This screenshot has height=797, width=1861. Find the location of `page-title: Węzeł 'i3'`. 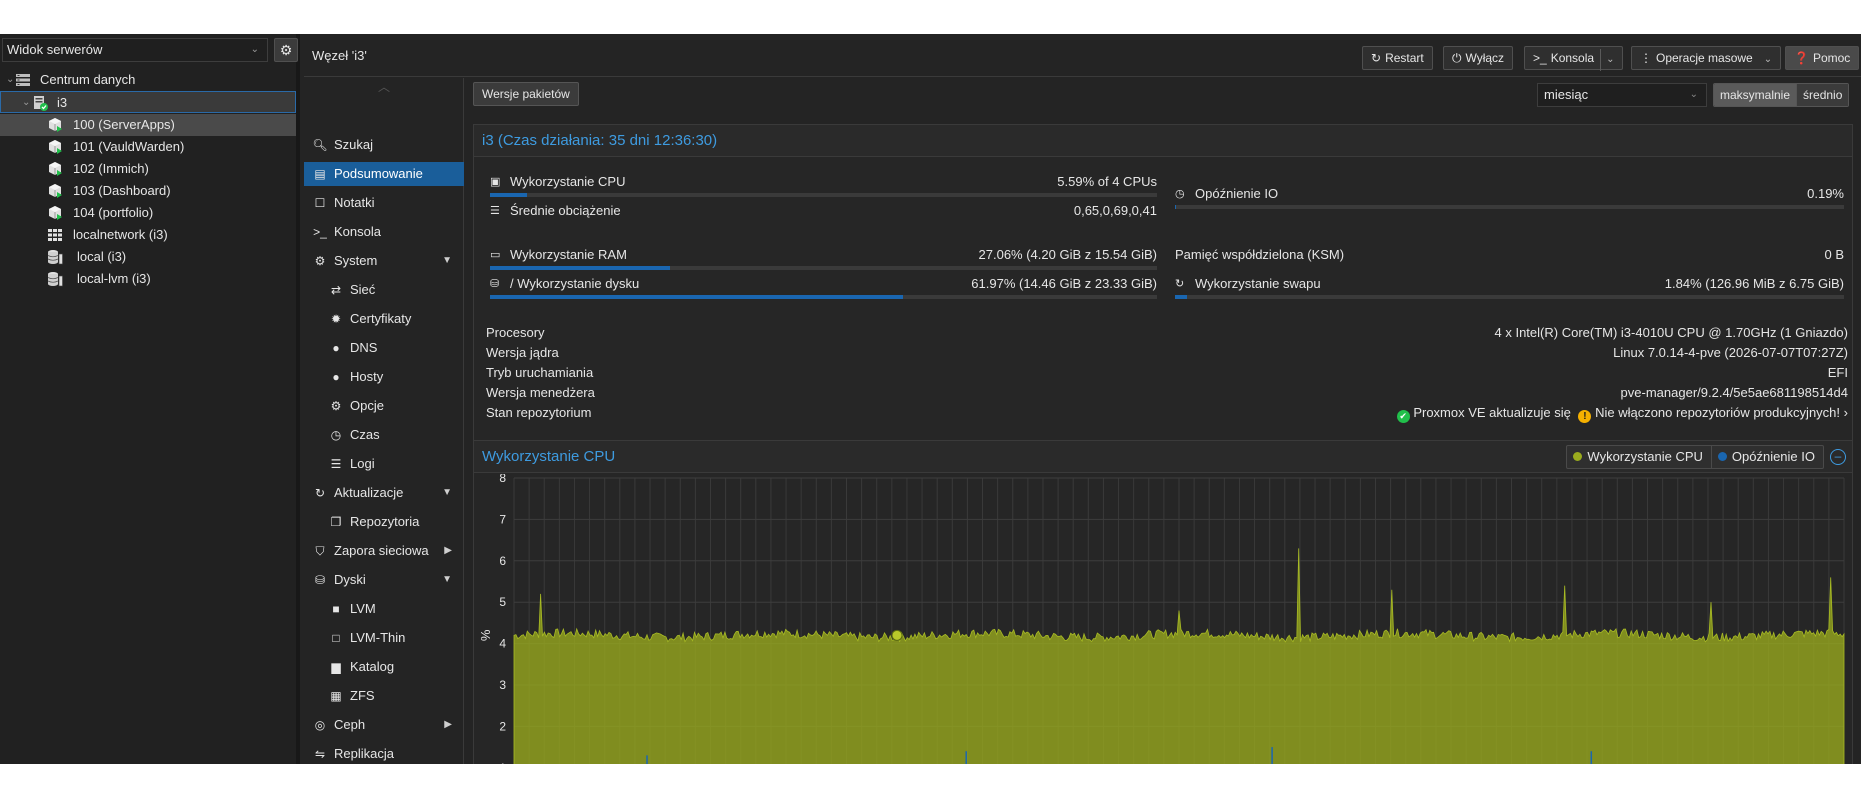

page-title: Węzeł 'i3' is located at coordinates (339, 55).